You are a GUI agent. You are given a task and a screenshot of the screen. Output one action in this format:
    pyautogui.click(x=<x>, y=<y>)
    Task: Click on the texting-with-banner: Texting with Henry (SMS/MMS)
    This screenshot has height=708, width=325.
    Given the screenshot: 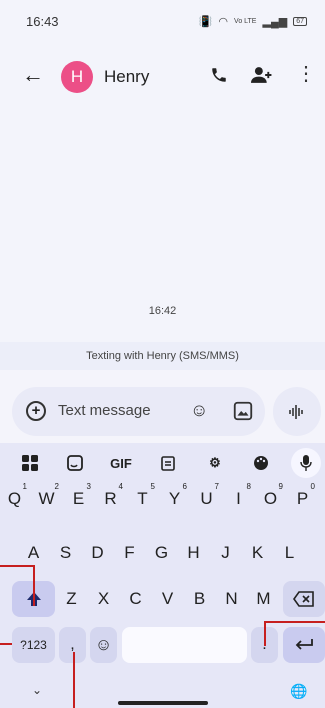 What is the action you would take?
    pyautogui.click(x=162, y=356)
    